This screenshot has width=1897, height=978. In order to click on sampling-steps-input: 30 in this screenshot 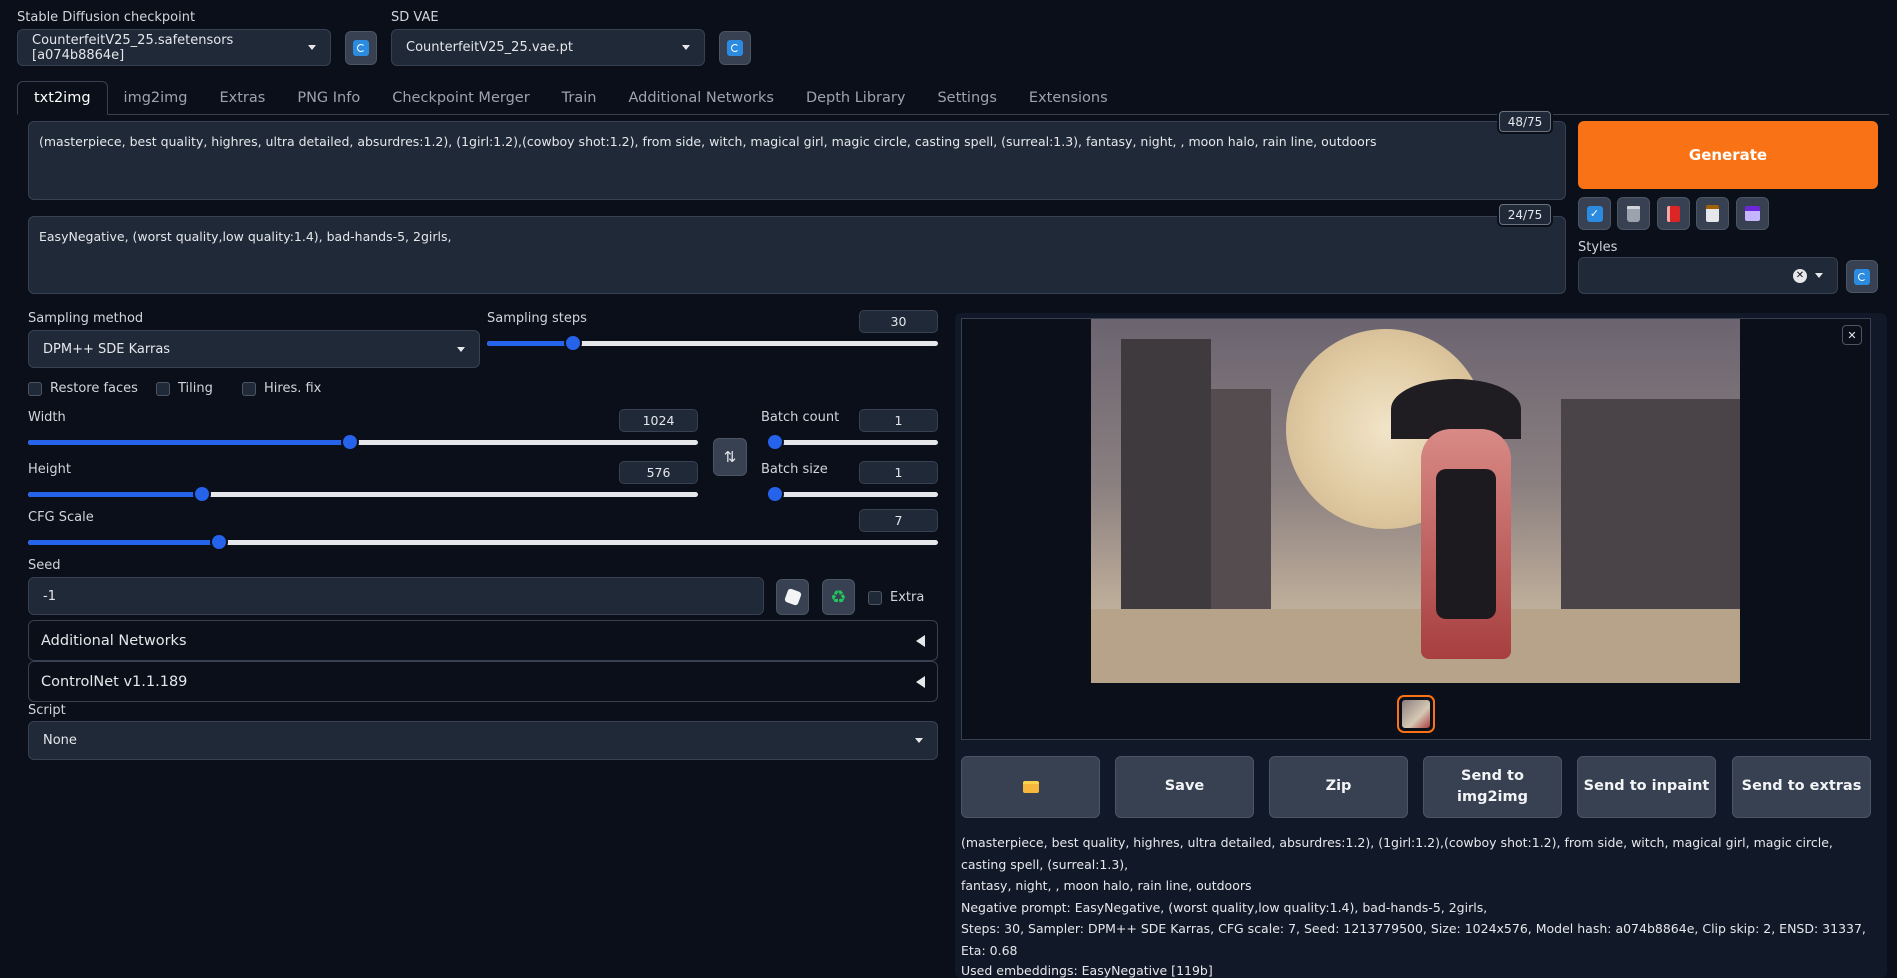, I will do `click(898, 321)`.